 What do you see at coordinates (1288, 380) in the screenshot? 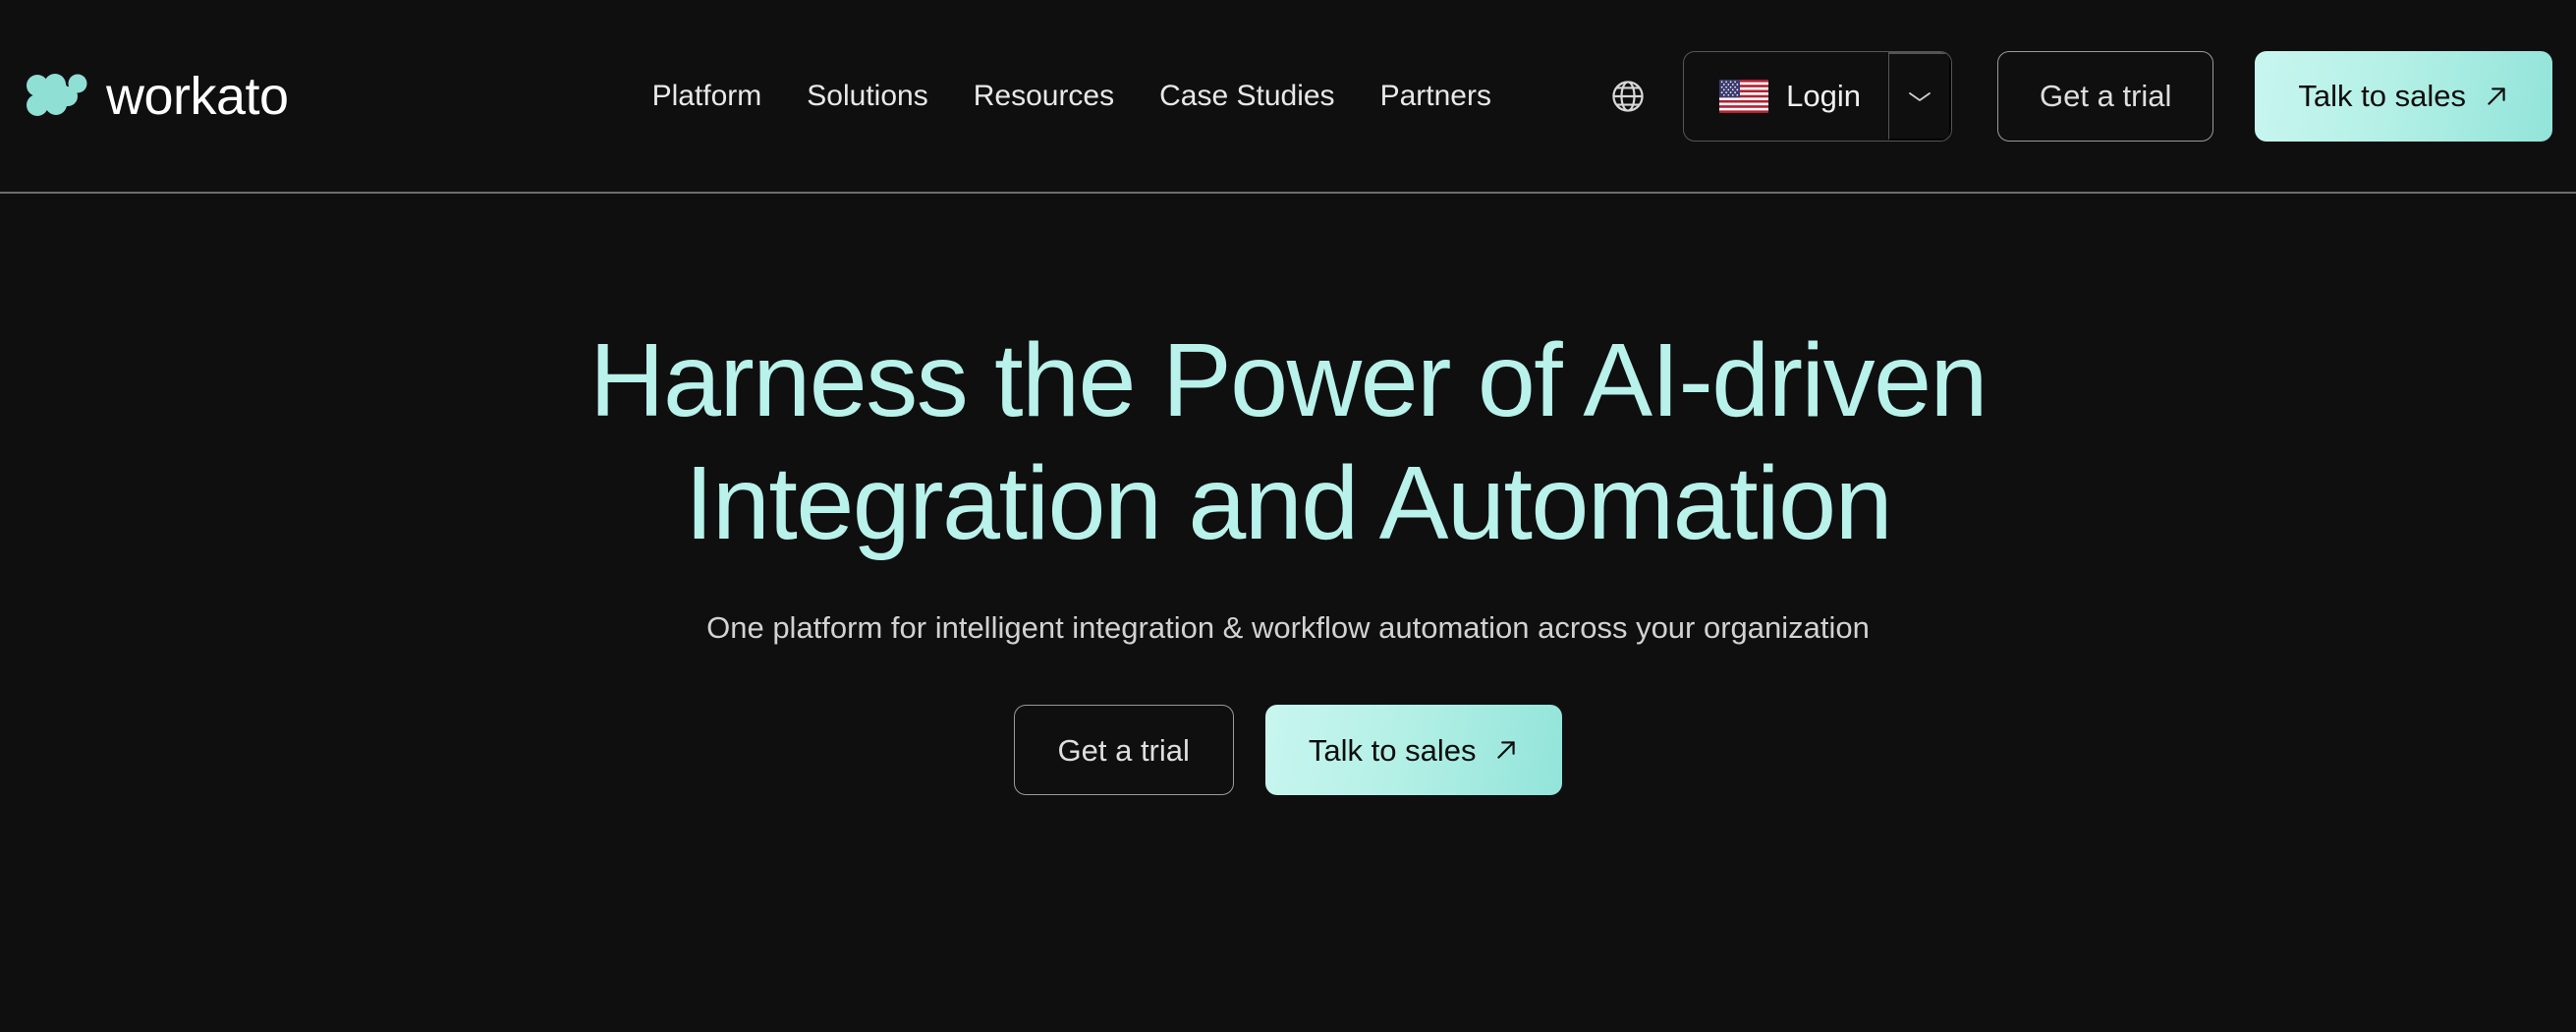
I see `hero-title-line-1: Harness the Power of AI-driven` at bounding box center [1288, 380].